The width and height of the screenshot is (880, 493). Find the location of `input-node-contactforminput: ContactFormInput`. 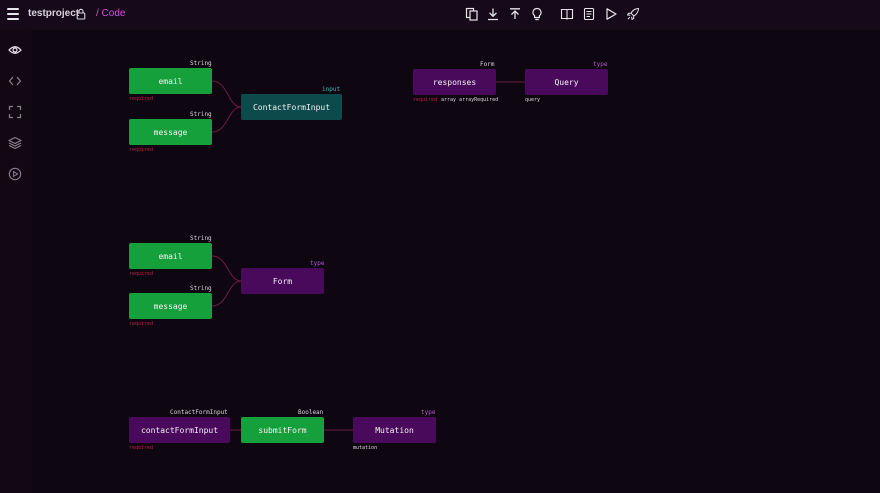

input-node-contactforminput: ContactFormInput is located at coordinates (291, 107).